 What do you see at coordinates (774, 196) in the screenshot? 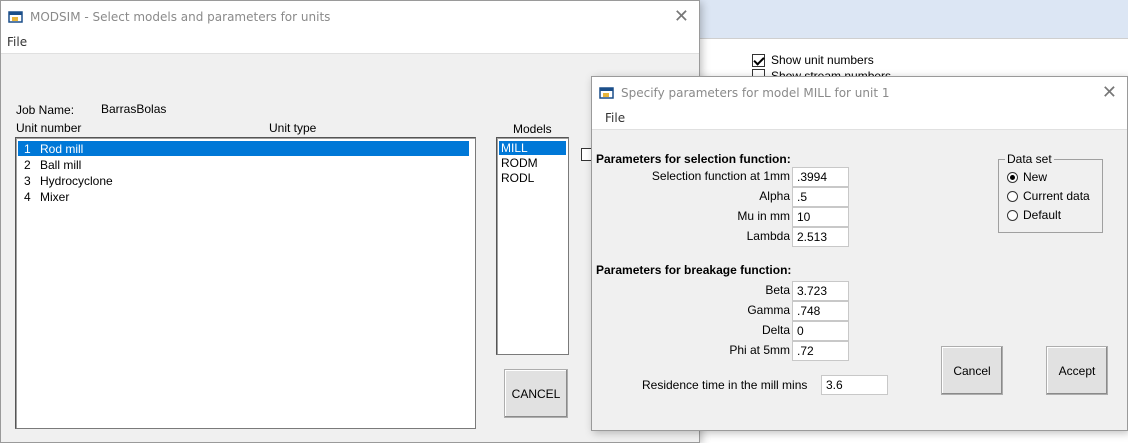
I see `selection-param-label: Alpha` at bounding box center [774, 196].